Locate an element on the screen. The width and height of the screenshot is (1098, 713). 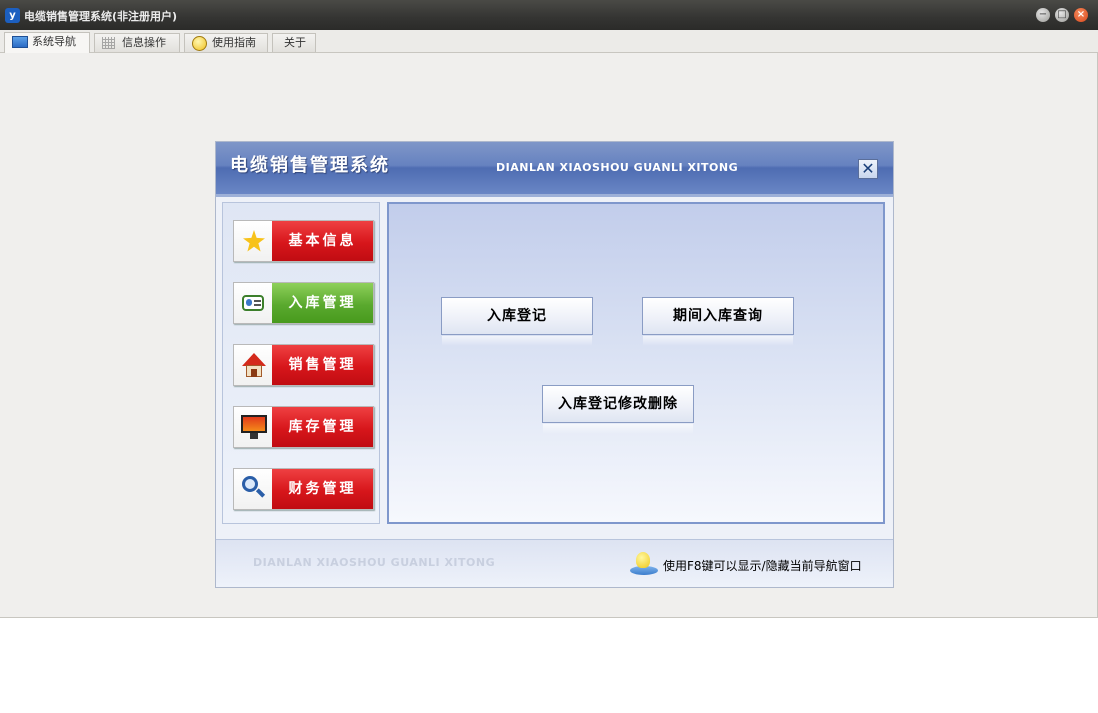
menu-inbound-management: 入库管理 is located at coordinates (303, 303).